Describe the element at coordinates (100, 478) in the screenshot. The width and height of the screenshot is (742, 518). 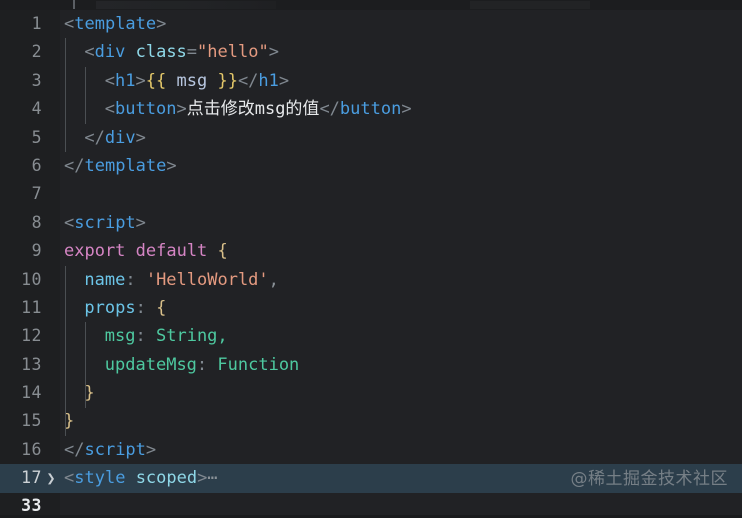
I see `code-token-tag: style` at that location.